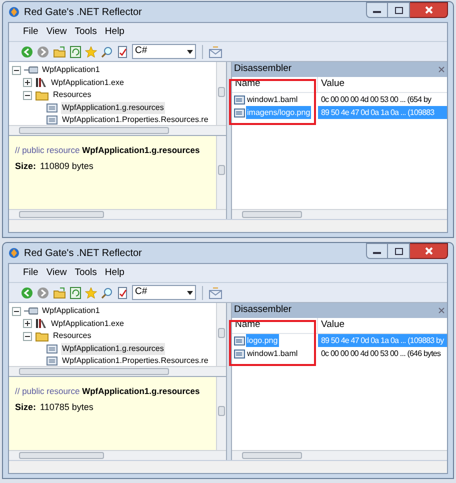 The image size is (456, 483). I want to click on resource-value: 0c 00 00 00 4d 00 53 00 ... (654 by, so click(376, 100).